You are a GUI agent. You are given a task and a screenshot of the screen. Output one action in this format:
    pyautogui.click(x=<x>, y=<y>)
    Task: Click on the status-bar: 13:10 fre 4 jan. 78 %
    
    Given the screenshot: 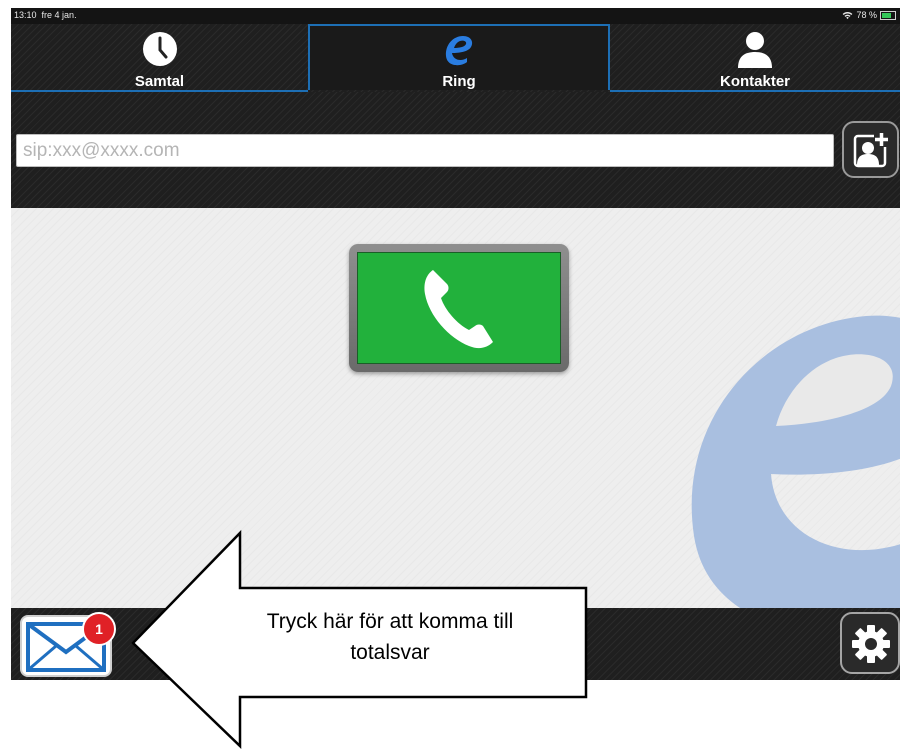 What is the action you would take?
    pyautogui.click(x=455, y=16)
    